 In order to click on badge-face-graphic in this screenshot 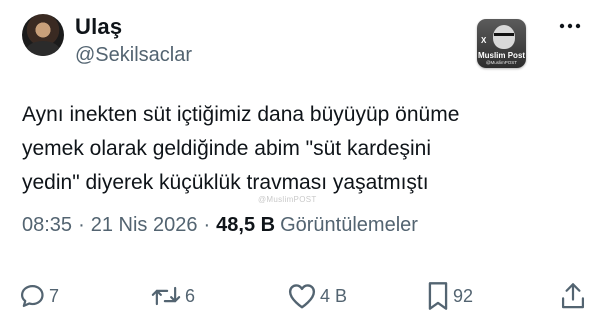, I will do `click(504, 37)`.